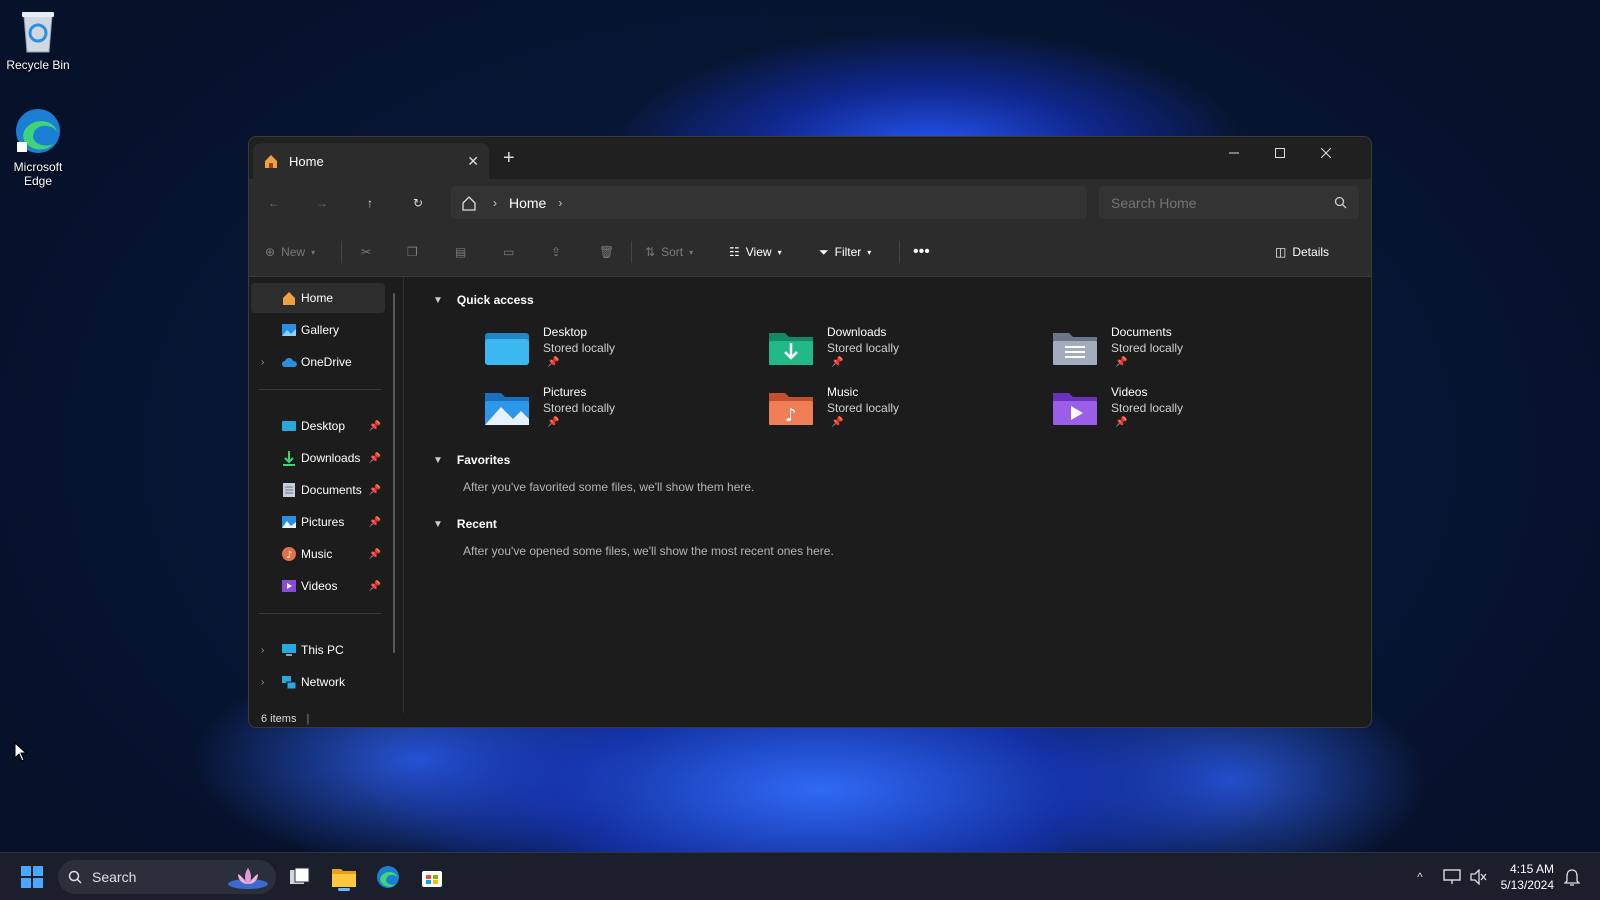 The height and width of the screenshot is (900, 1600). I want to click on filter-button: ⏷ Filter ▾, so click(845, 252).